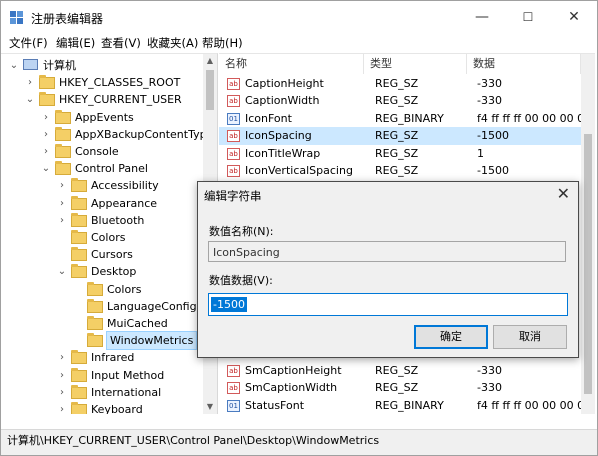 The height and width of the screenshot is (456, 598). Describe the element at coordinates (222, 43) in the screenshot. I see `menu-help: 帮助(H)` at that location.